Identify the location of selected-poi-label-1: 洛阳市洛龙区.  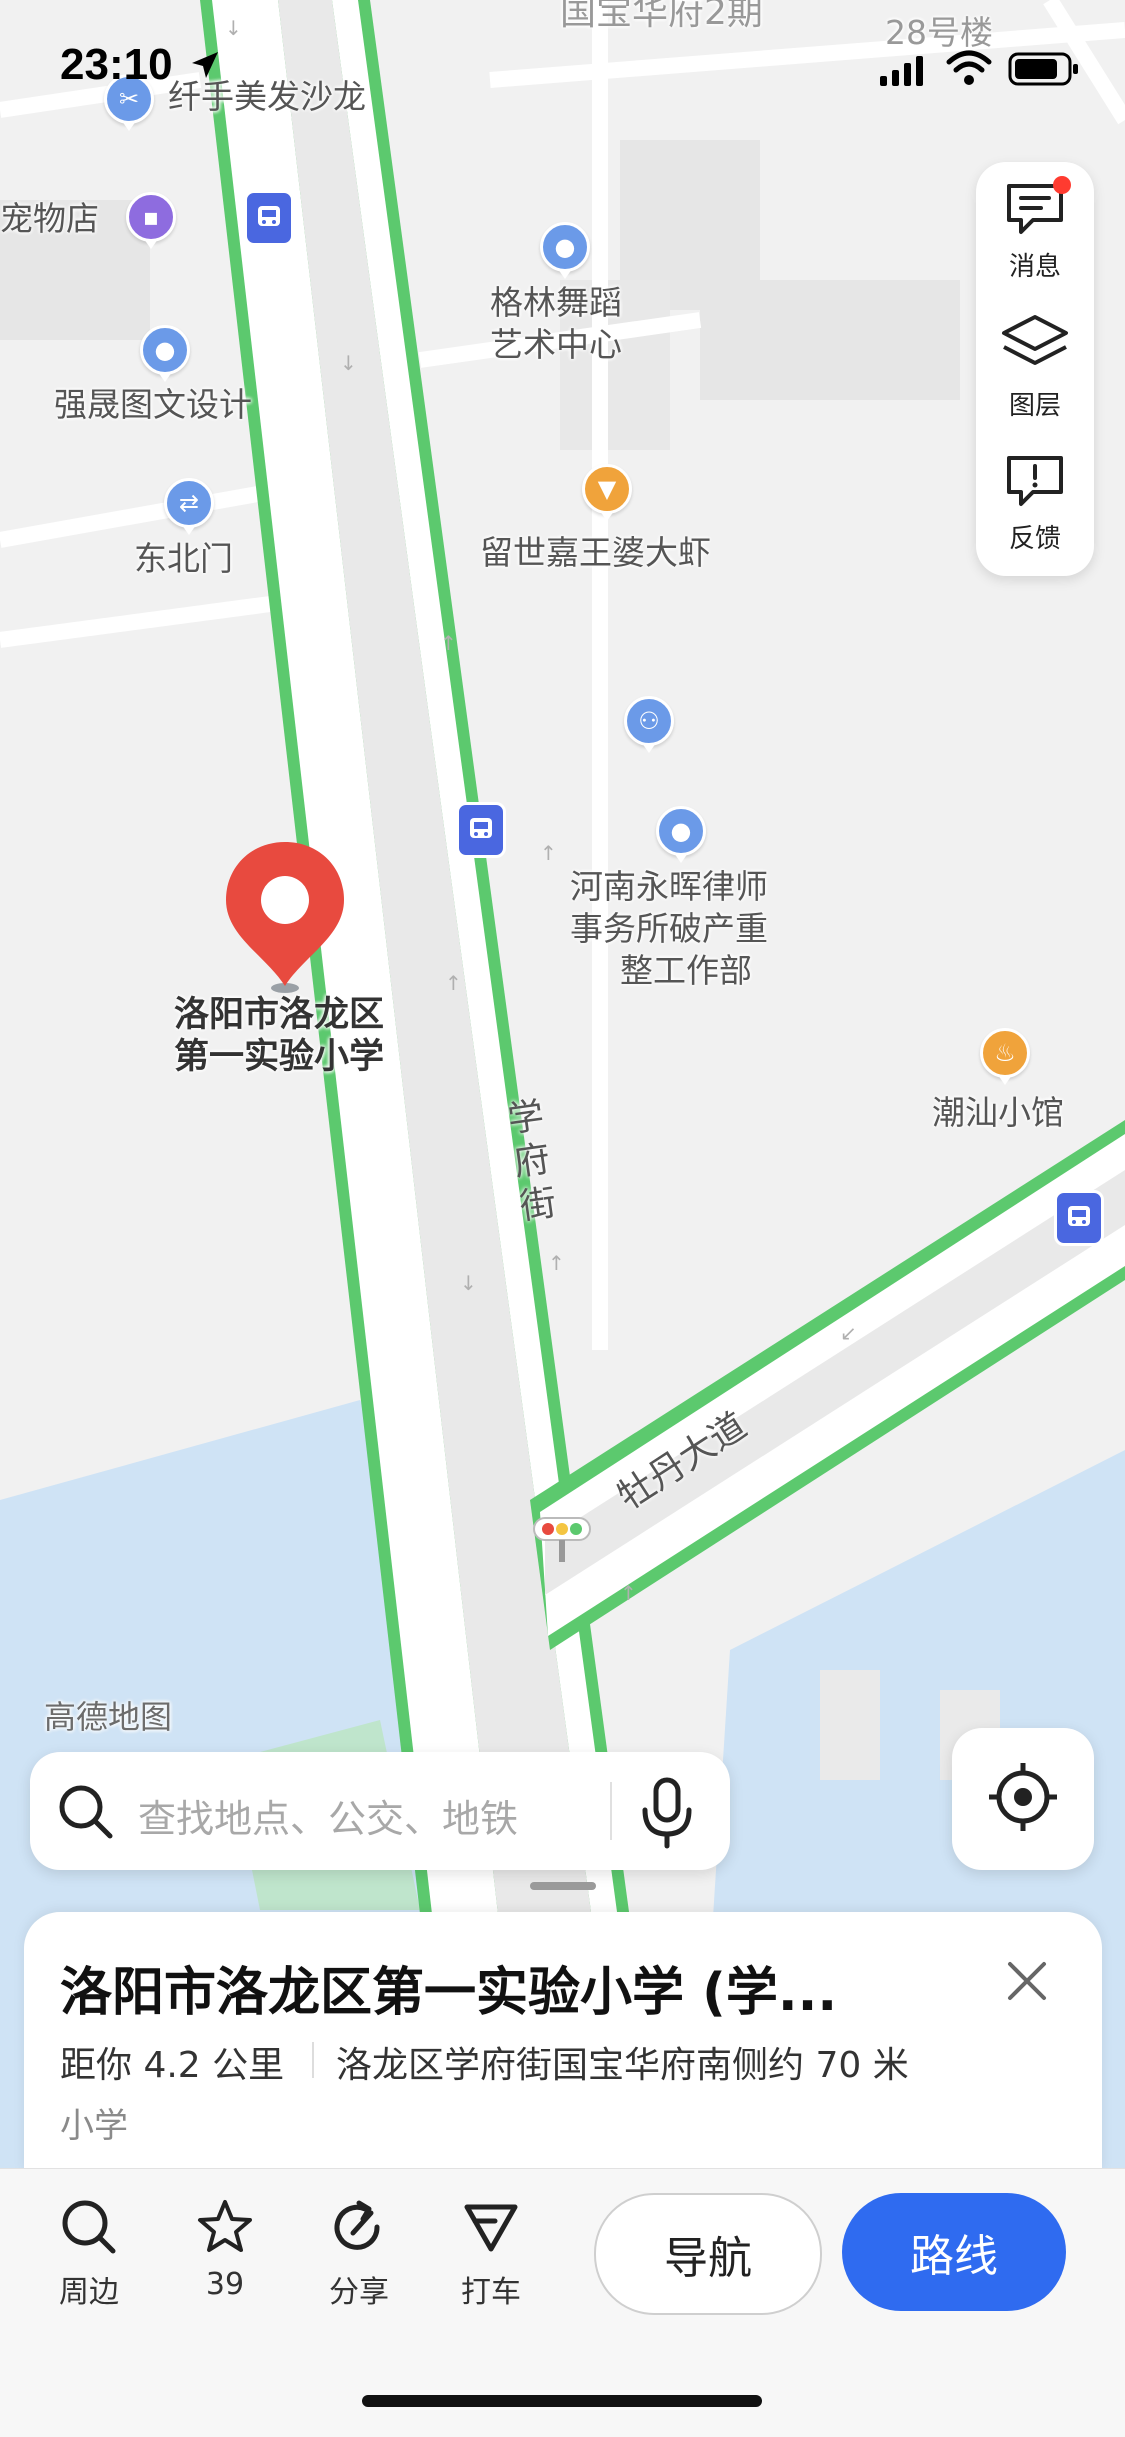
(279, 1015).